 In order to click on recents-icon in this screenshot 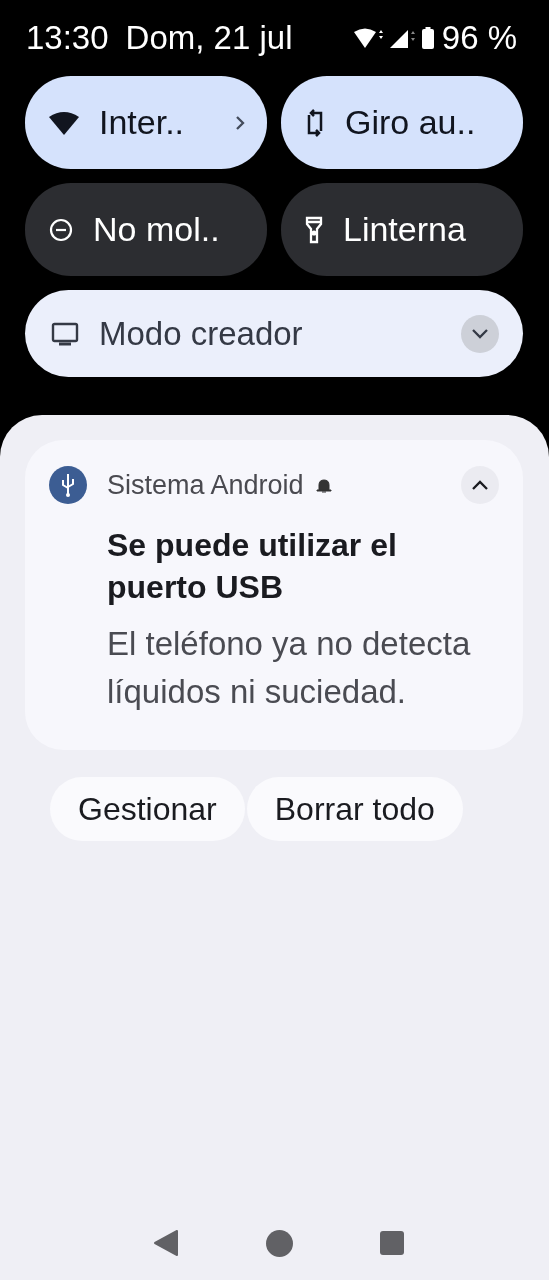, I will do `click(392, 1243)`.